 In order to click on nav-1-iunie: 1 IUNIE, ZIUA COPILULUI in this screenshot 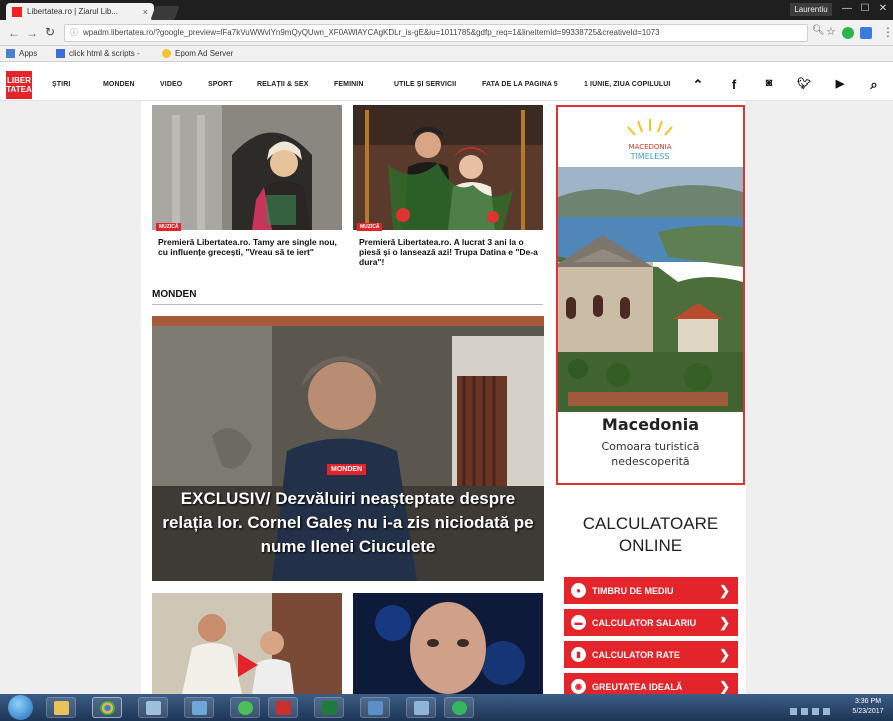, I will do `click(627, 84)`.